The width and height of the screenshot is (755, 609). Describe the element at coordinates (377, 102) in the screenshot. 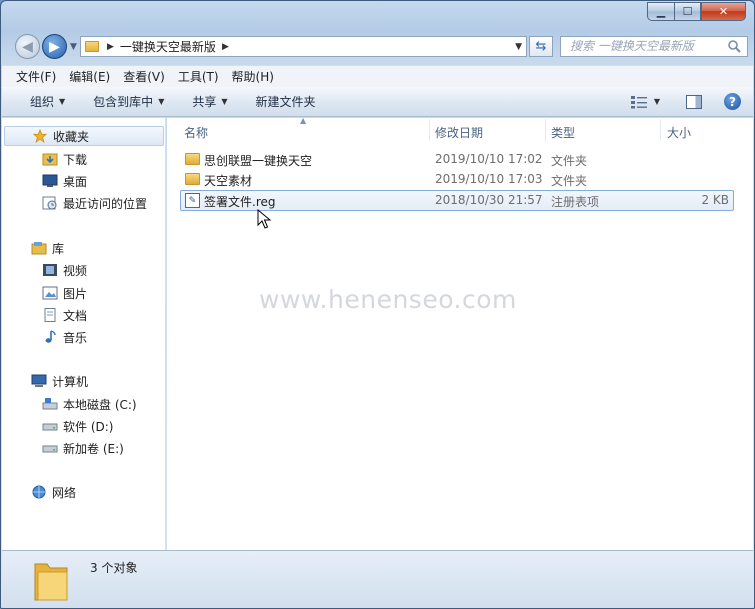

I see `command-bar: 组织 ▼ 包含到库中 ▼ 共享 ▼ 新建文件夹 ▼ ?` at that location.